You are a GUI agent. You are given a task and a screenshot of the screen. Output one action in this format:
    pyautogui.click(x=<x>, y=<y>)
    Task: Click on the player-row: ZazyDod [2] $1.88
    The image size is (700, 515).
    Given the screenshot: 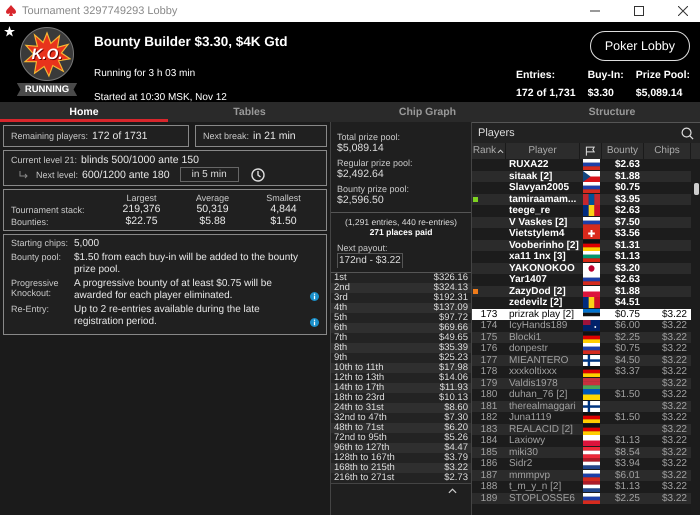 What is the action you would take?
    pyautogui.click(x=581, y=291)
    